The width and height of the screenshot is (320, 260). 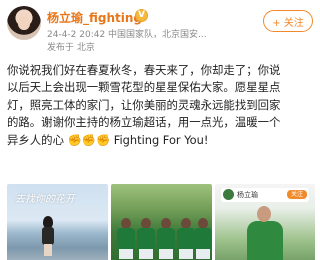 I want to click on photo-thumbnail-1: 去找你的花开, so click(x=57, y=222).